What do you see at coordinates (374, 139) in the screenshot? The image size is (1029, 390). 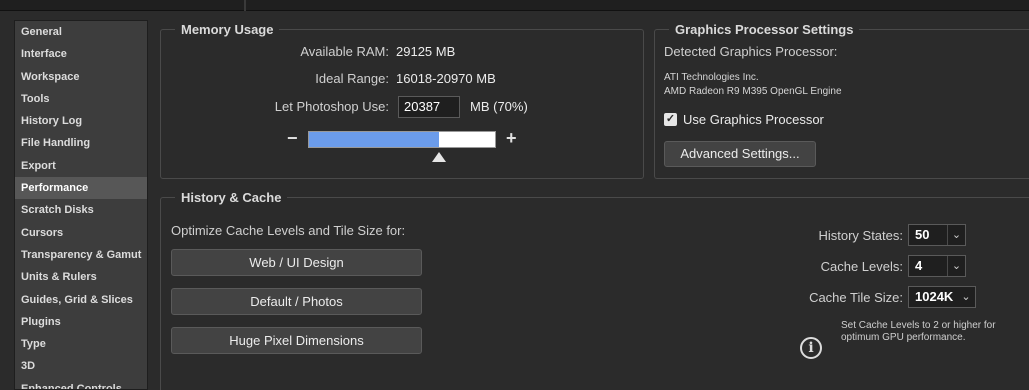 I see `ram-slider-fill` at bounding box center [374, 139].